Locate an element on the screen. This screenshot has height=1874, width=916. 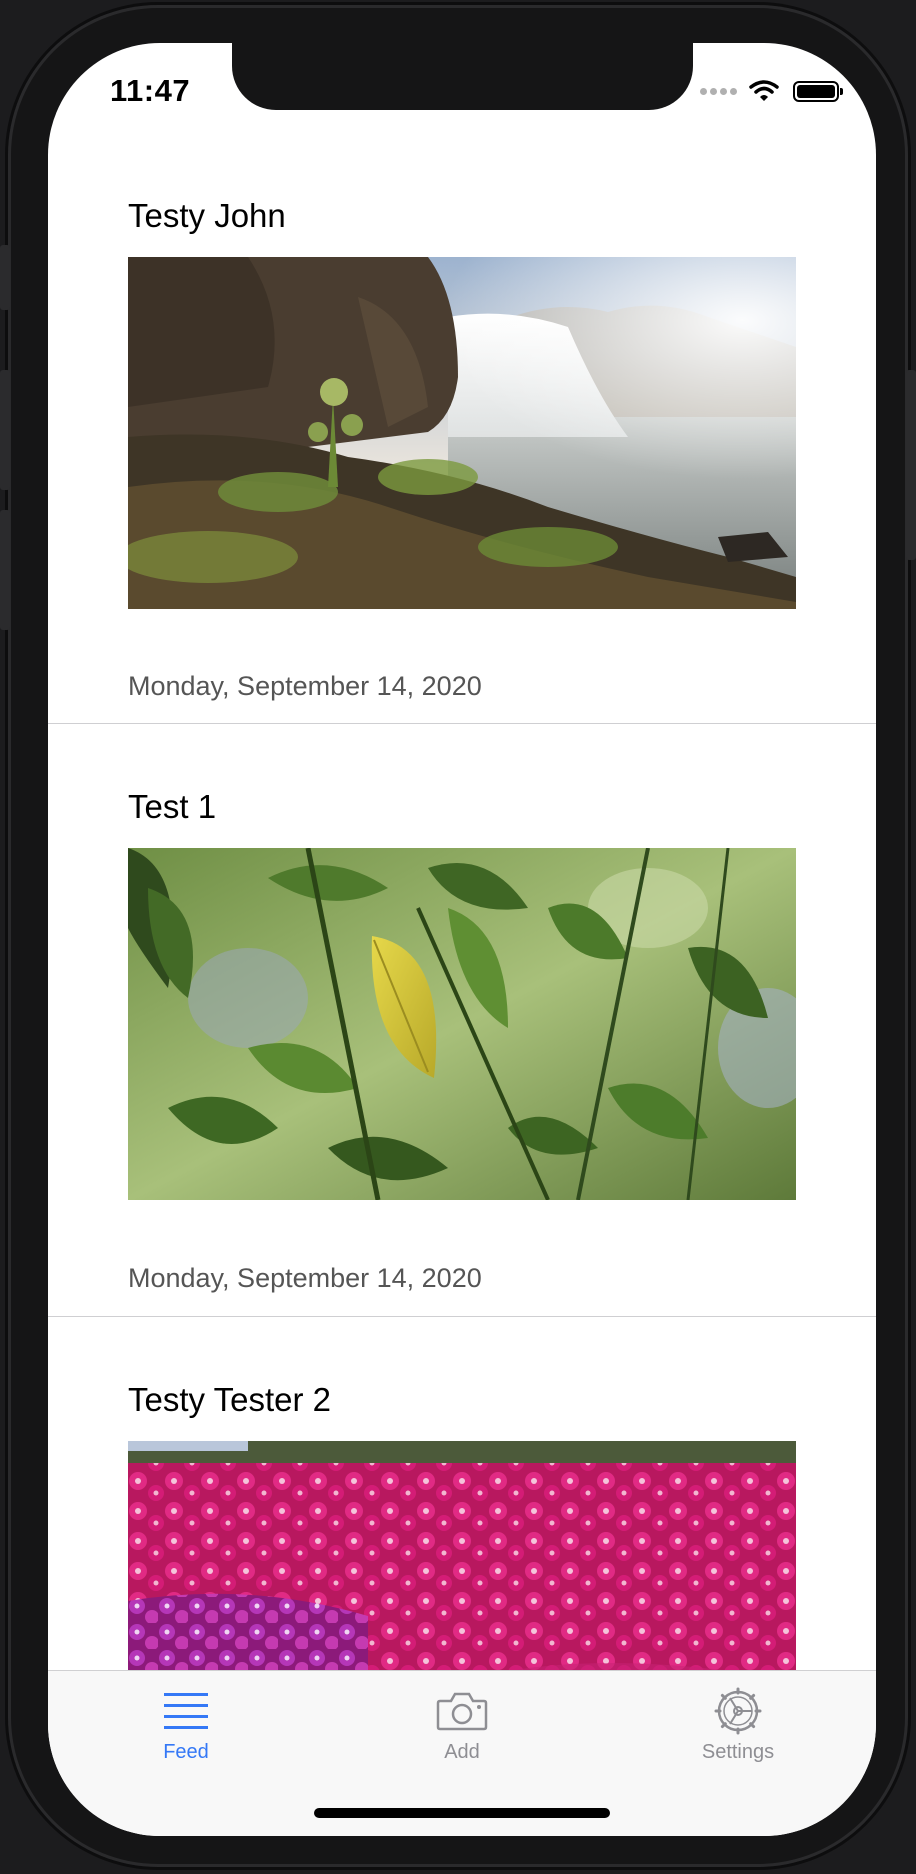
device-notch is located at coordinates (462, 76).